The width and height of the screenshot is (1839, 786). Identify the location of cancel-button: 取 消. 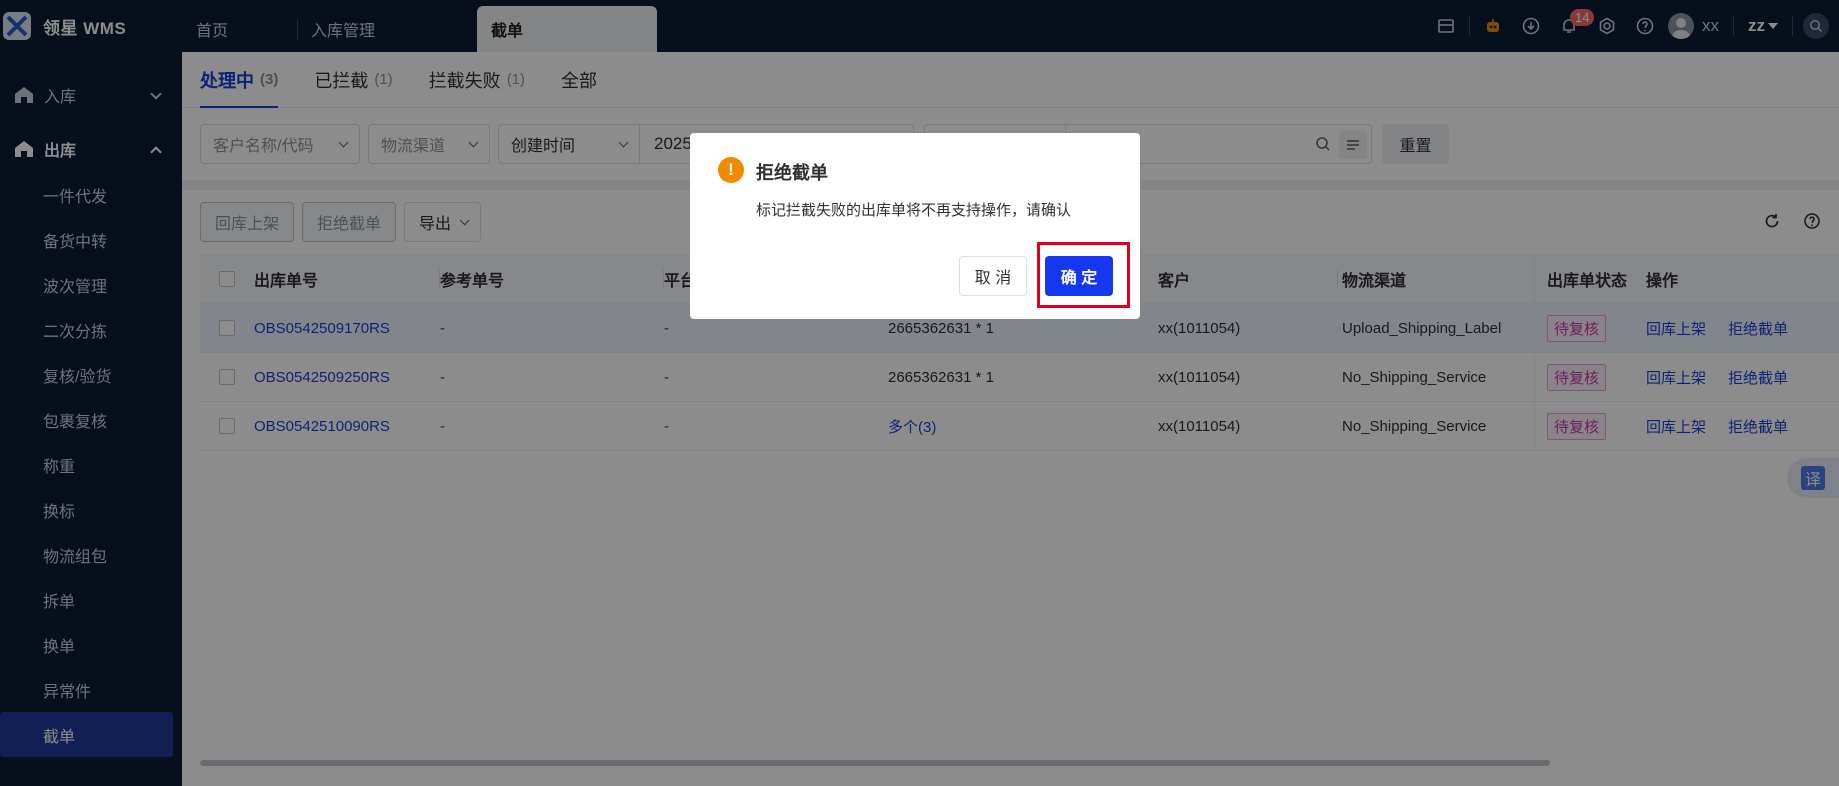
(993, 276).